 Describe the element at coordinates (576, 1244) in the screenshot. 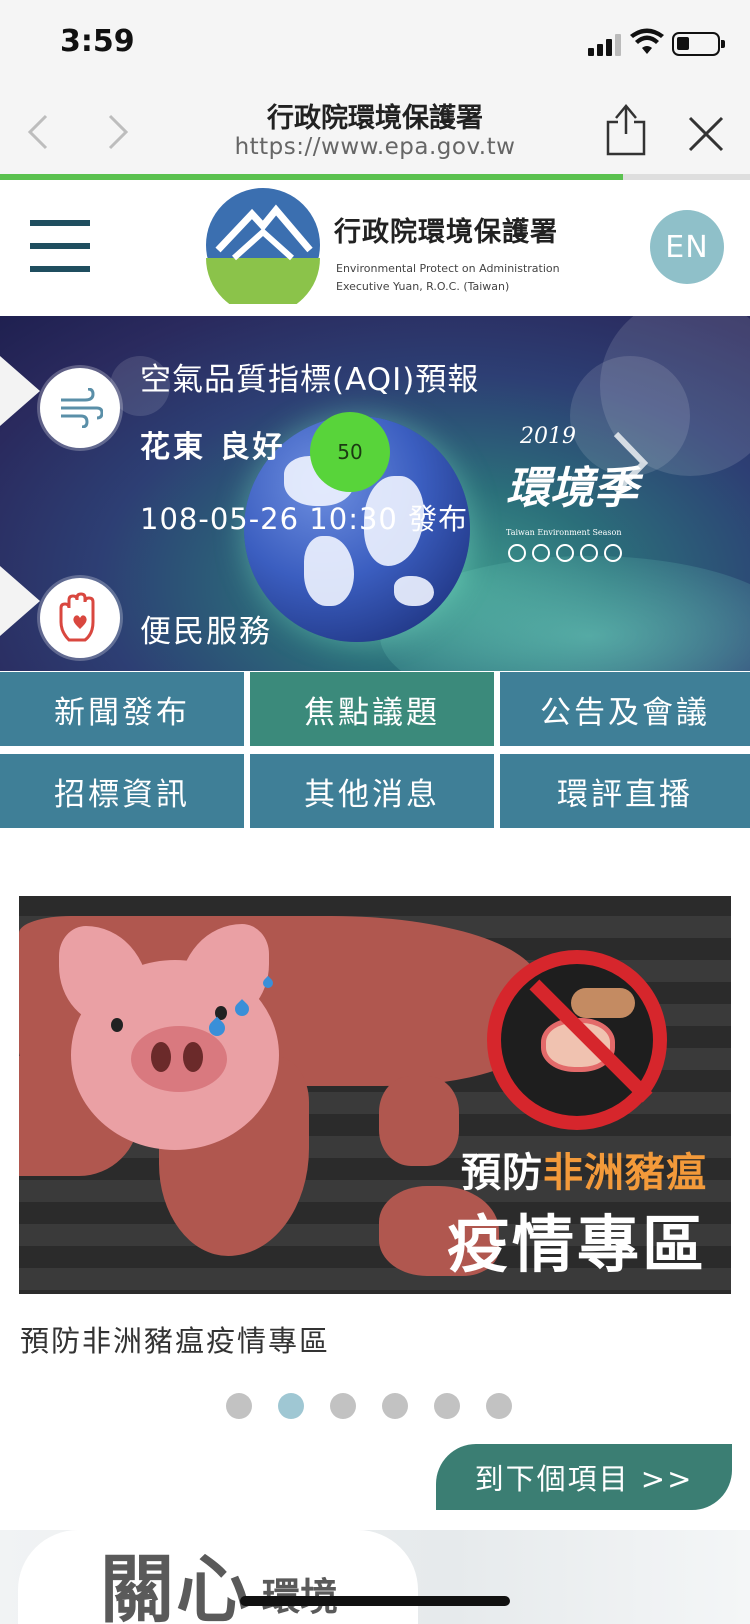

I see `slide-subheadline: 疫情專區` at that location.